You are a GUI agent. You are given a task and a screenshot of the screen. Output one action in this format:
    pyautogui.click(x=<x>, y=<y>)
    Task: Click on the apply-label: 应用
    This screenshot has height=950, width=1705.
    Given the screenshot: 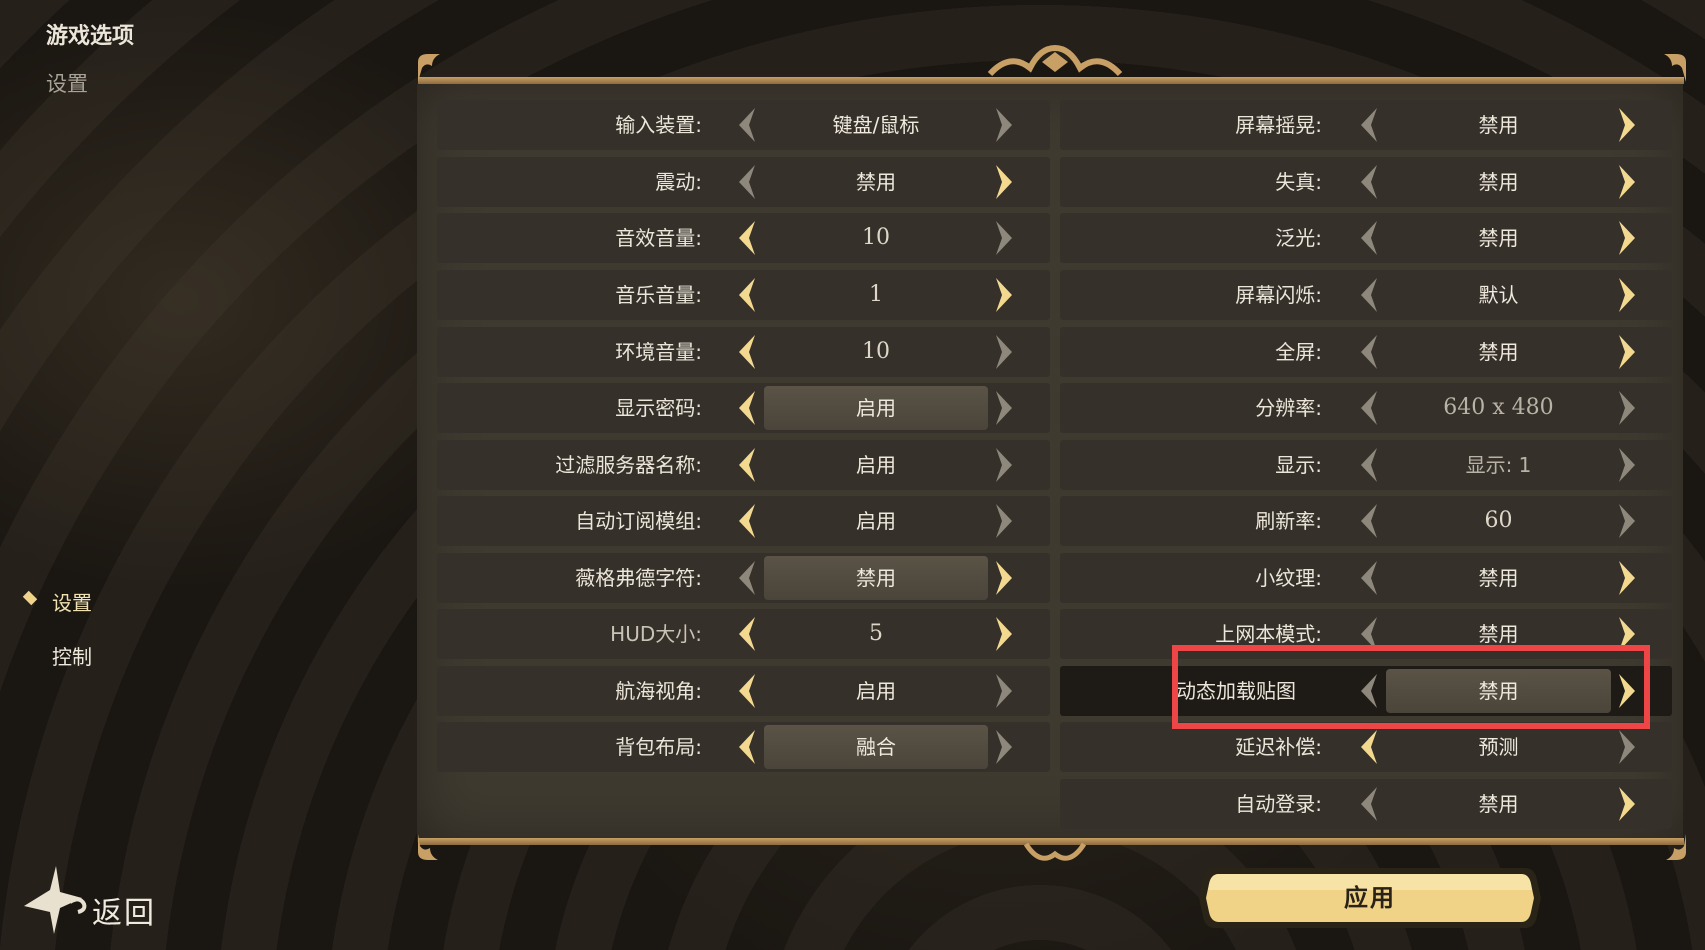 What is the action you would take?
    pyautogui.click(x=1370, y=898)
    